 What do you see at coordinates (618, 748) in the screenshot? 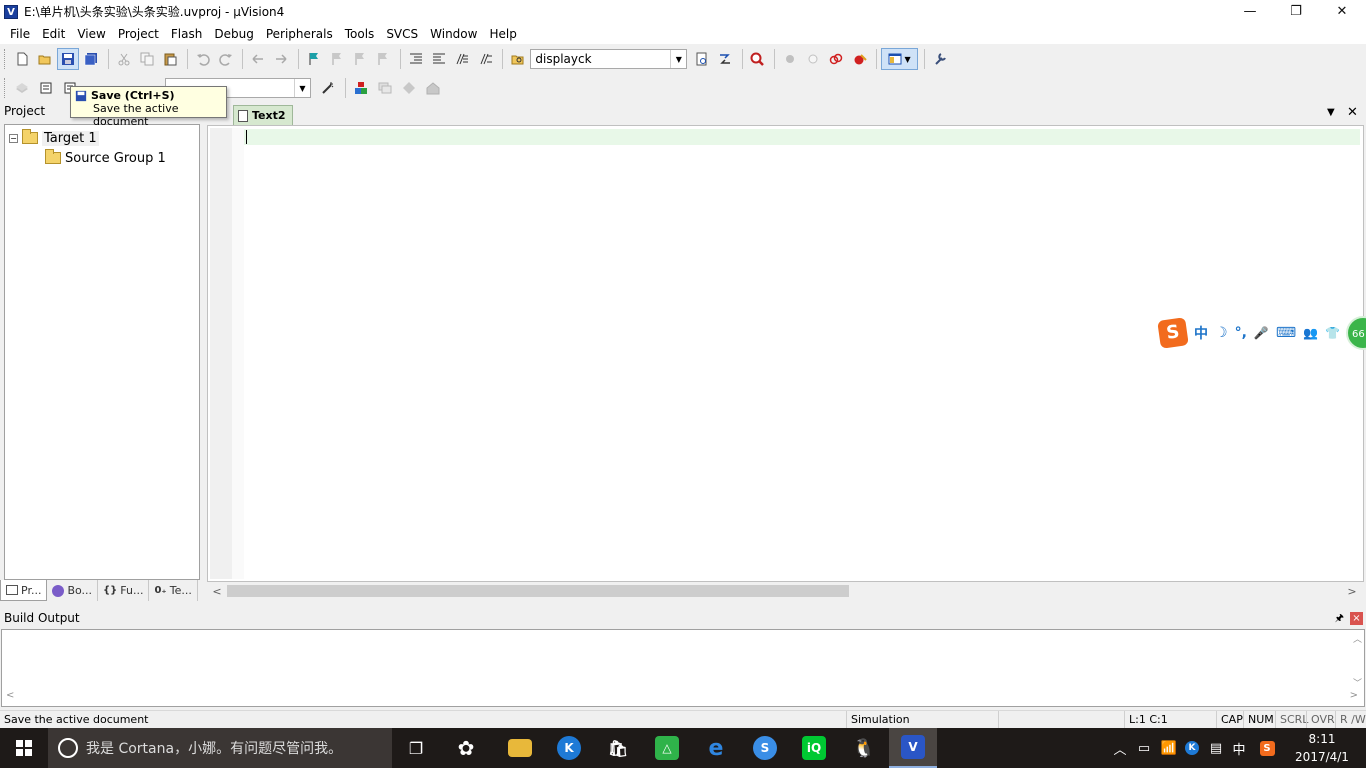
I see `taskbar-app-store: 🛍` at bounding box center [618, 748].